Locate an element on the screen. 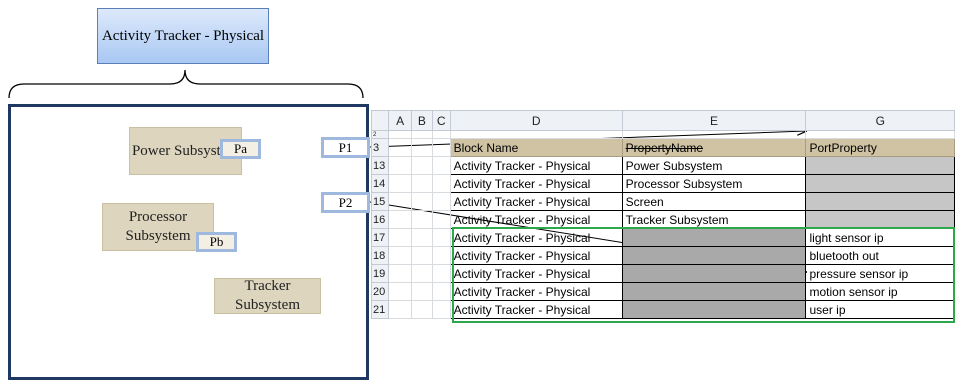 This screenshot has width=955, height=382. row-number: 21 is located at coordinates (380, 309).